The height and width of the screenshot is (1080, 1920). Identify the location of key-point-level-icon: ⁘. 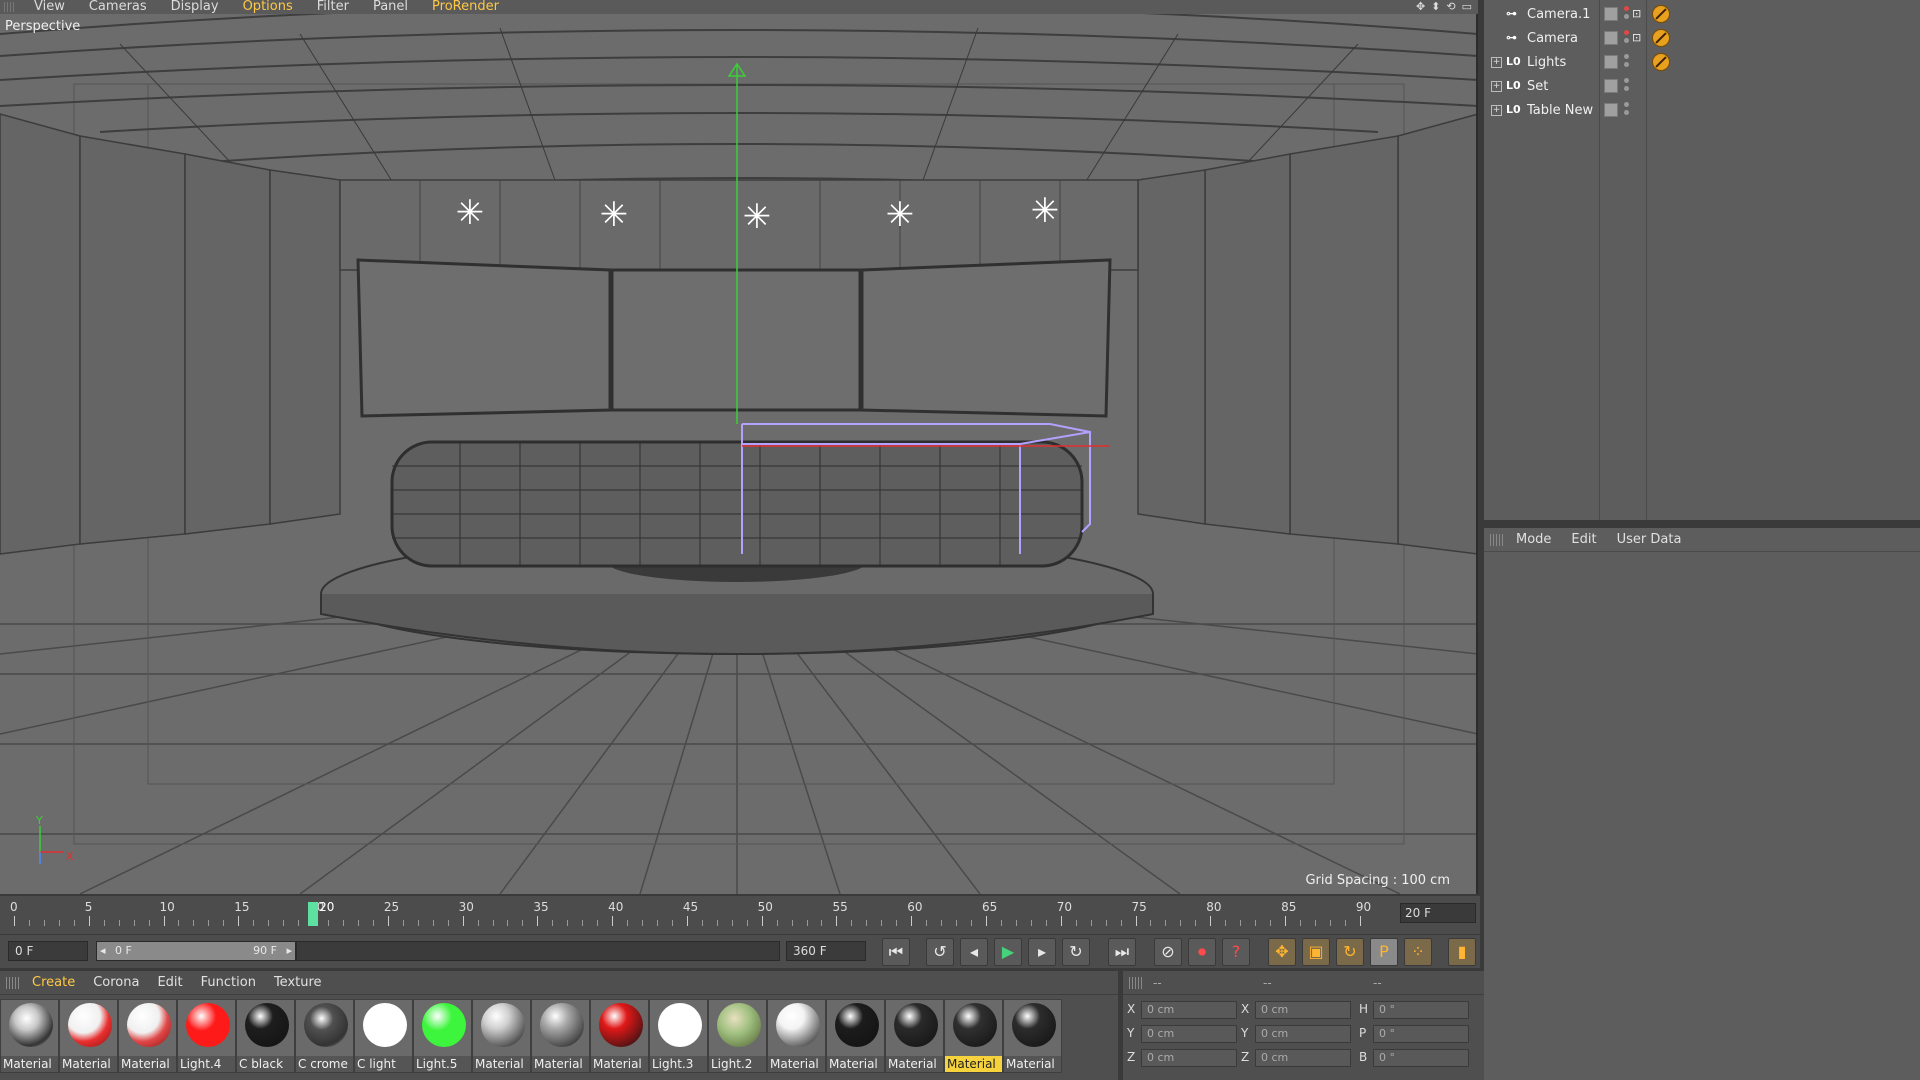
(1418, 952).